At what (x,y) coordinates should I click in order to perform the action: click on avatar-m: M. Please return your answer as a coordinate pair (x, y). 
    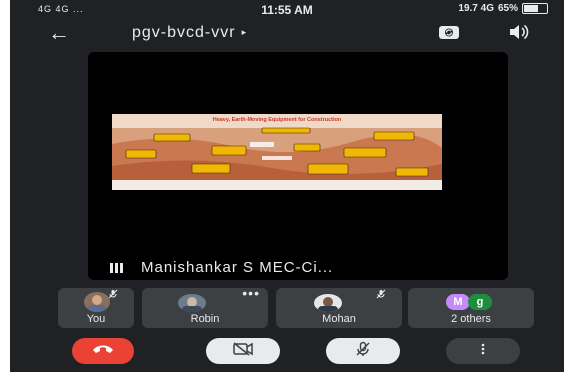
    Looking at the image, I should click on (458, 302).